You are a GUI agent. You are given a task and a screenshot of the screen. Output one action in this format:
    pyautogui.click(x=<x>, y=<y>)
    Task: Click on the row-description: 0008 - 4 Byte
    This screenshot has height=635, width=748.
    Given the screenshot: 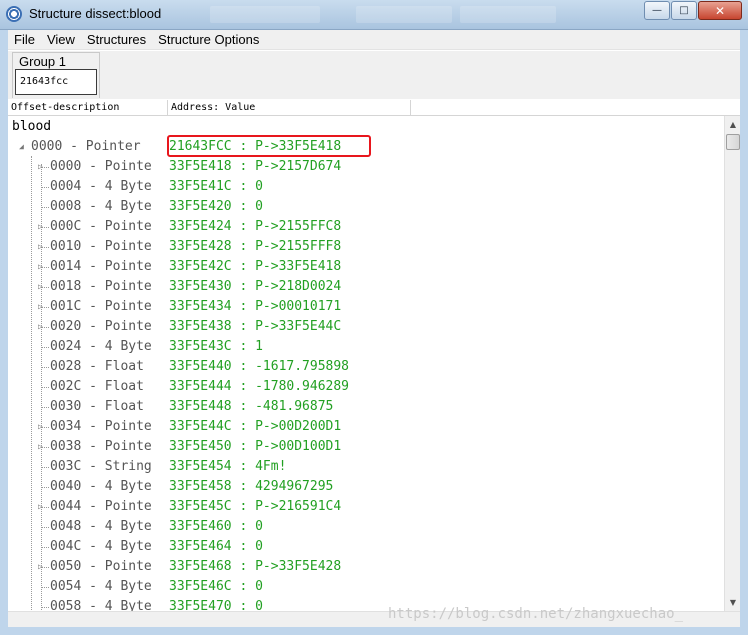 What is the action you would take?
    pyautogui.click(x=101, y=206)
    